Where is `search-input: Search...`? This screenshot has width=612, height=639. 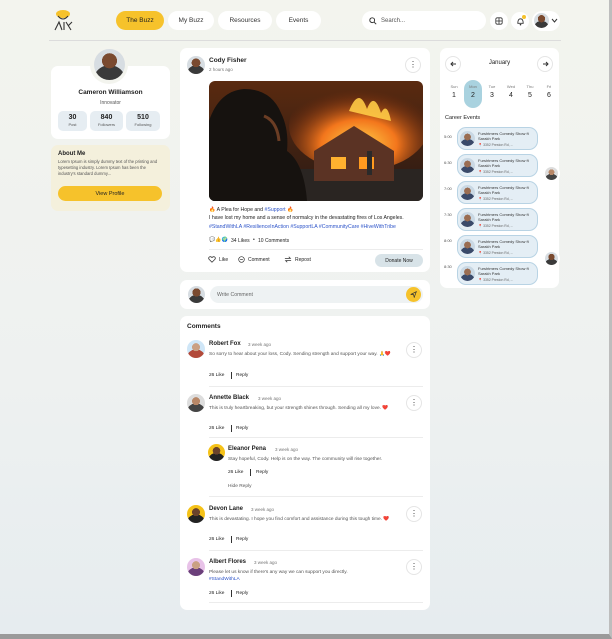
search-input: Search... is located at coordinates (424, 20).